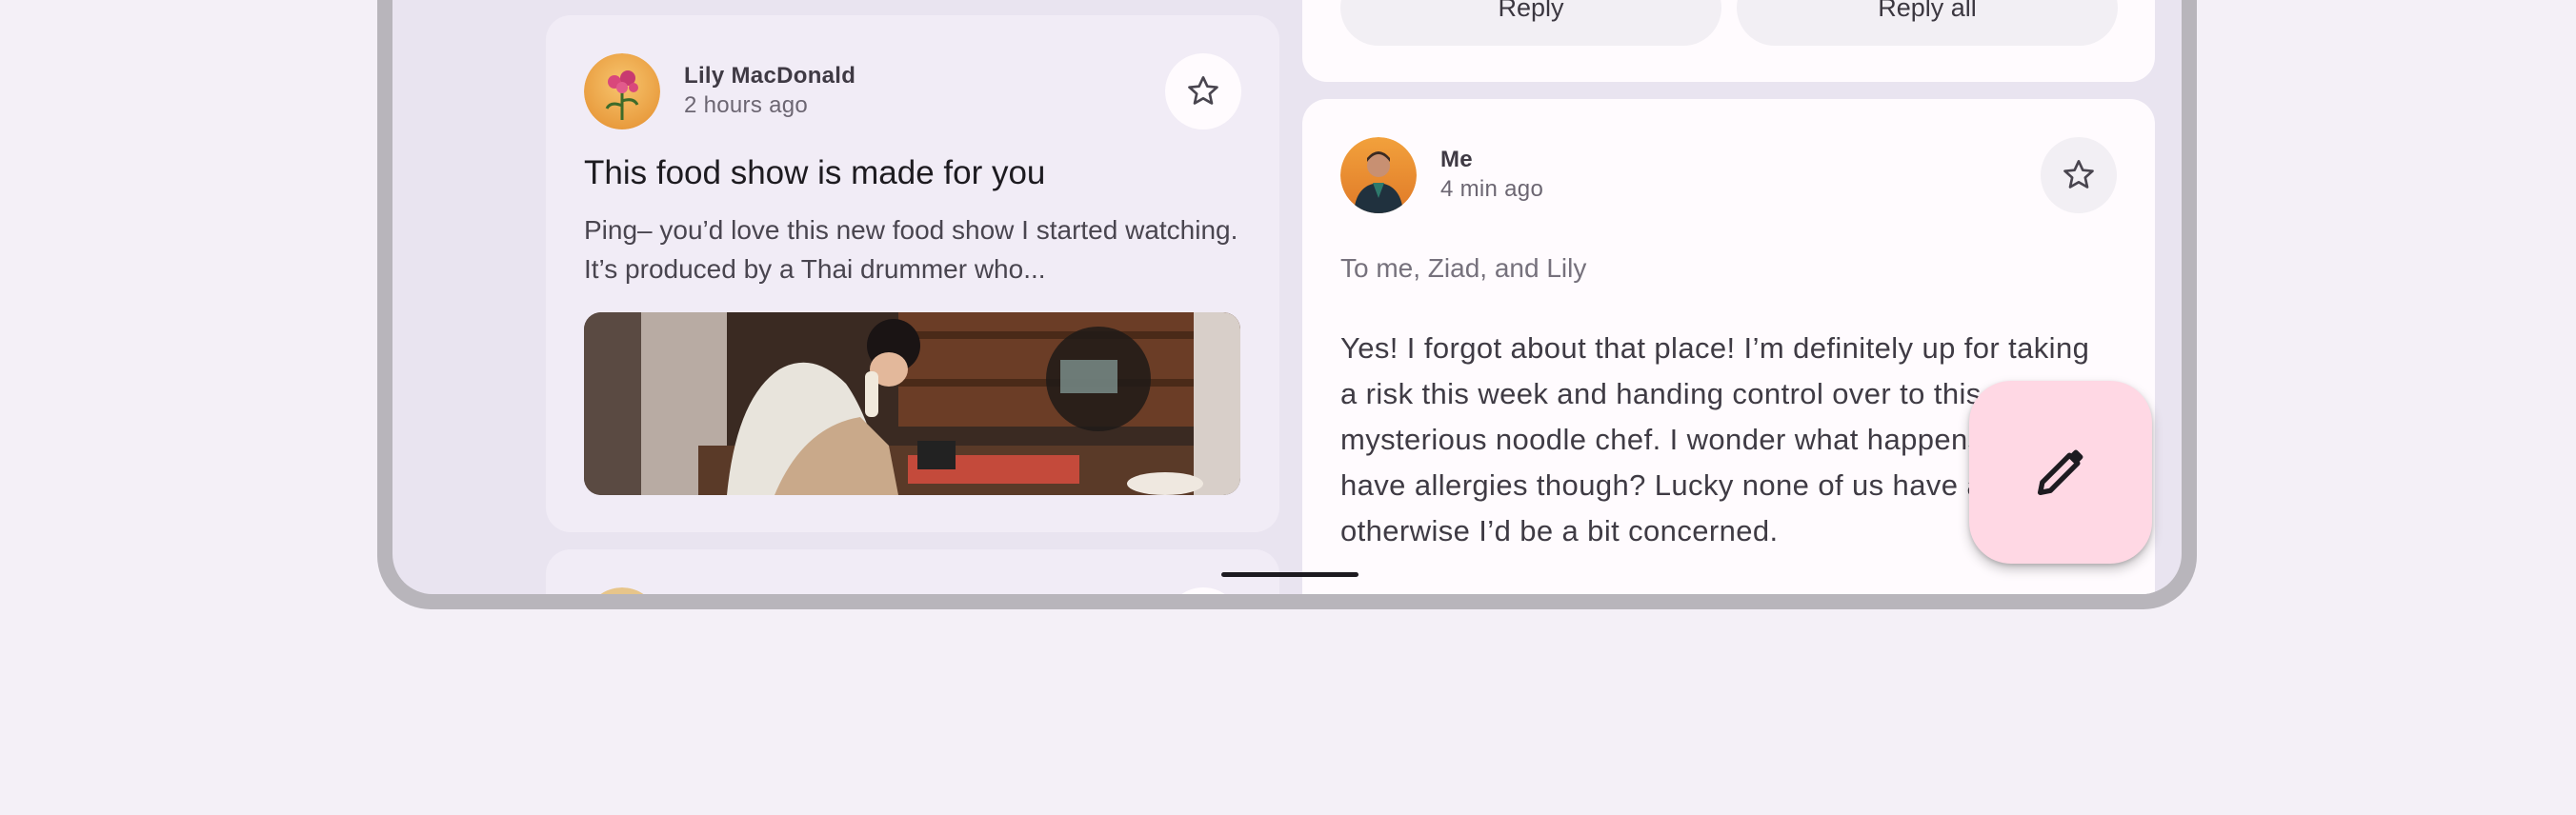 The width and height of the screenshot is (2576, 815). What do you see at coordinates (1530, 23) in the screenshot?
I see `reply-button: Reply` at bounding box center [1530, 23].